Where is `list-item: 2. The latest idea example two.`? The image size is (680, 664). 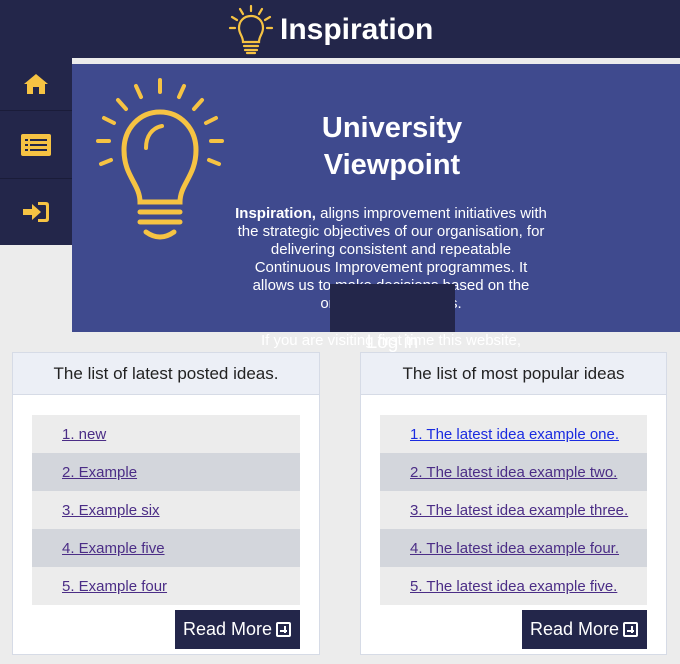 list-item: 2. The latest idea example two. is located at coordinates (513, 472).